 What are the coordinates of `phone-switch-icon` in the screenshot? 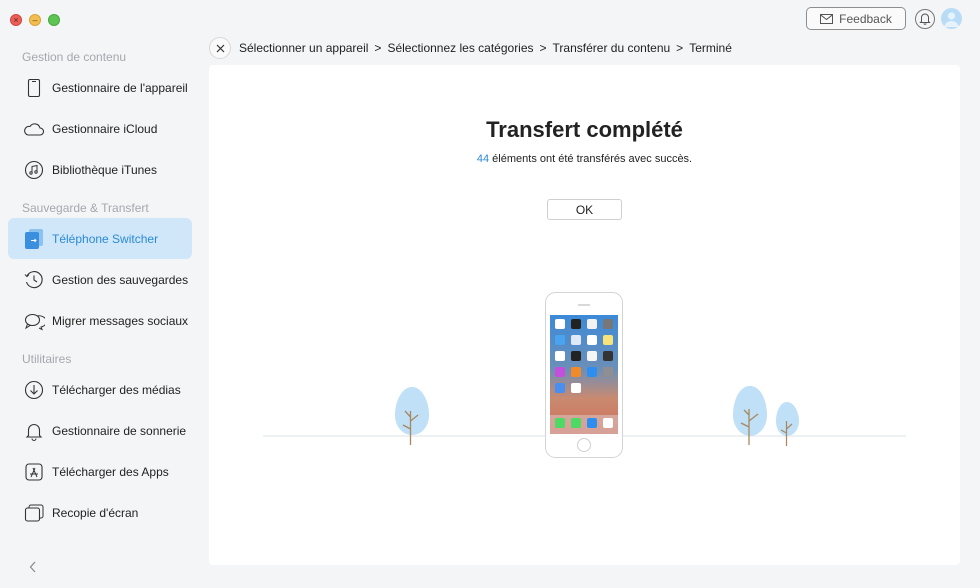 It's located at (34, 239).